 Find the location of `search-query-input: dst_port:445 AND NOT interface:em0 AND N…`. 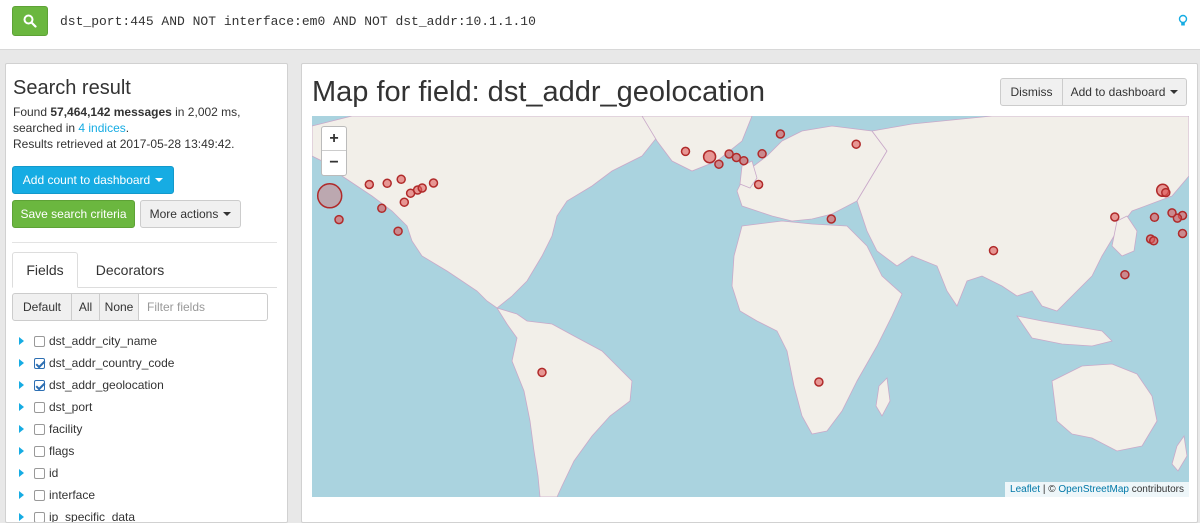

search-query-input: dst_port:445 AND NOT interface:em0 AND N… is located at coordinates (298, 21).